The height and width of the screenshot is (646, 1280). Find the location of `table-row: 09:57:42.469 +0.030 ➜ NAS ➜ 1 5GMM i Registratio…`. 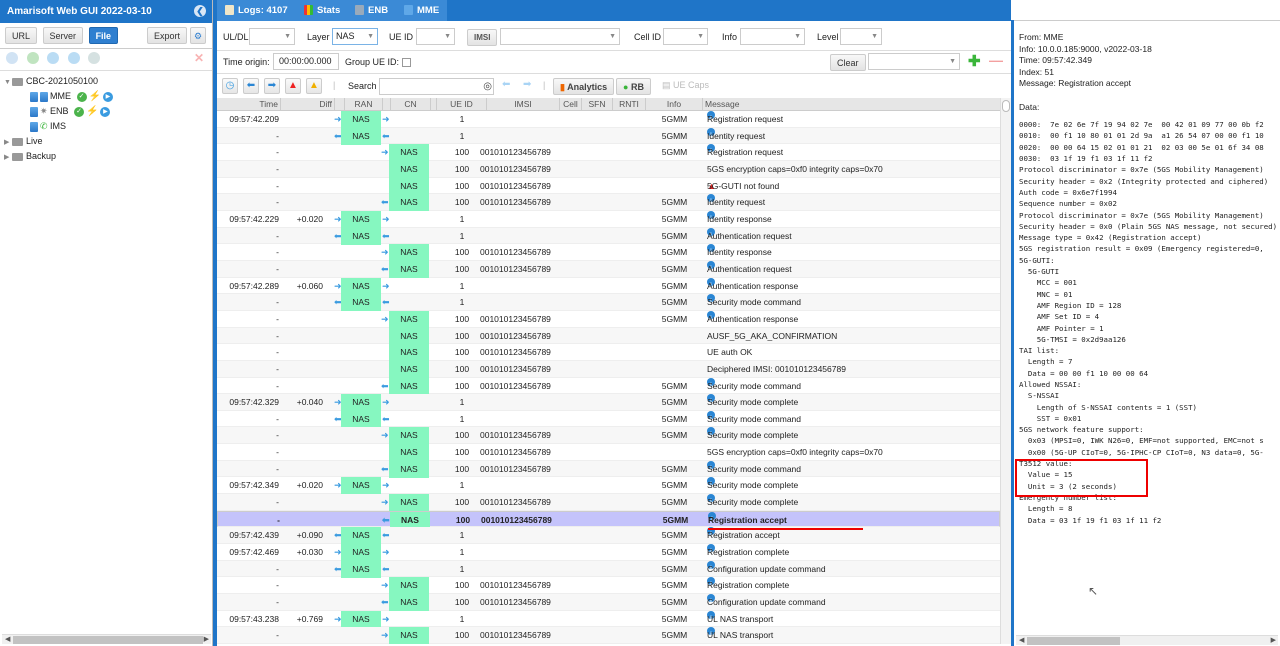

table-row: 09:57:42.469 +0.030 ➜ NAS ➜ 1 5GMM i Registratio… is located at coordinates (608, 553).